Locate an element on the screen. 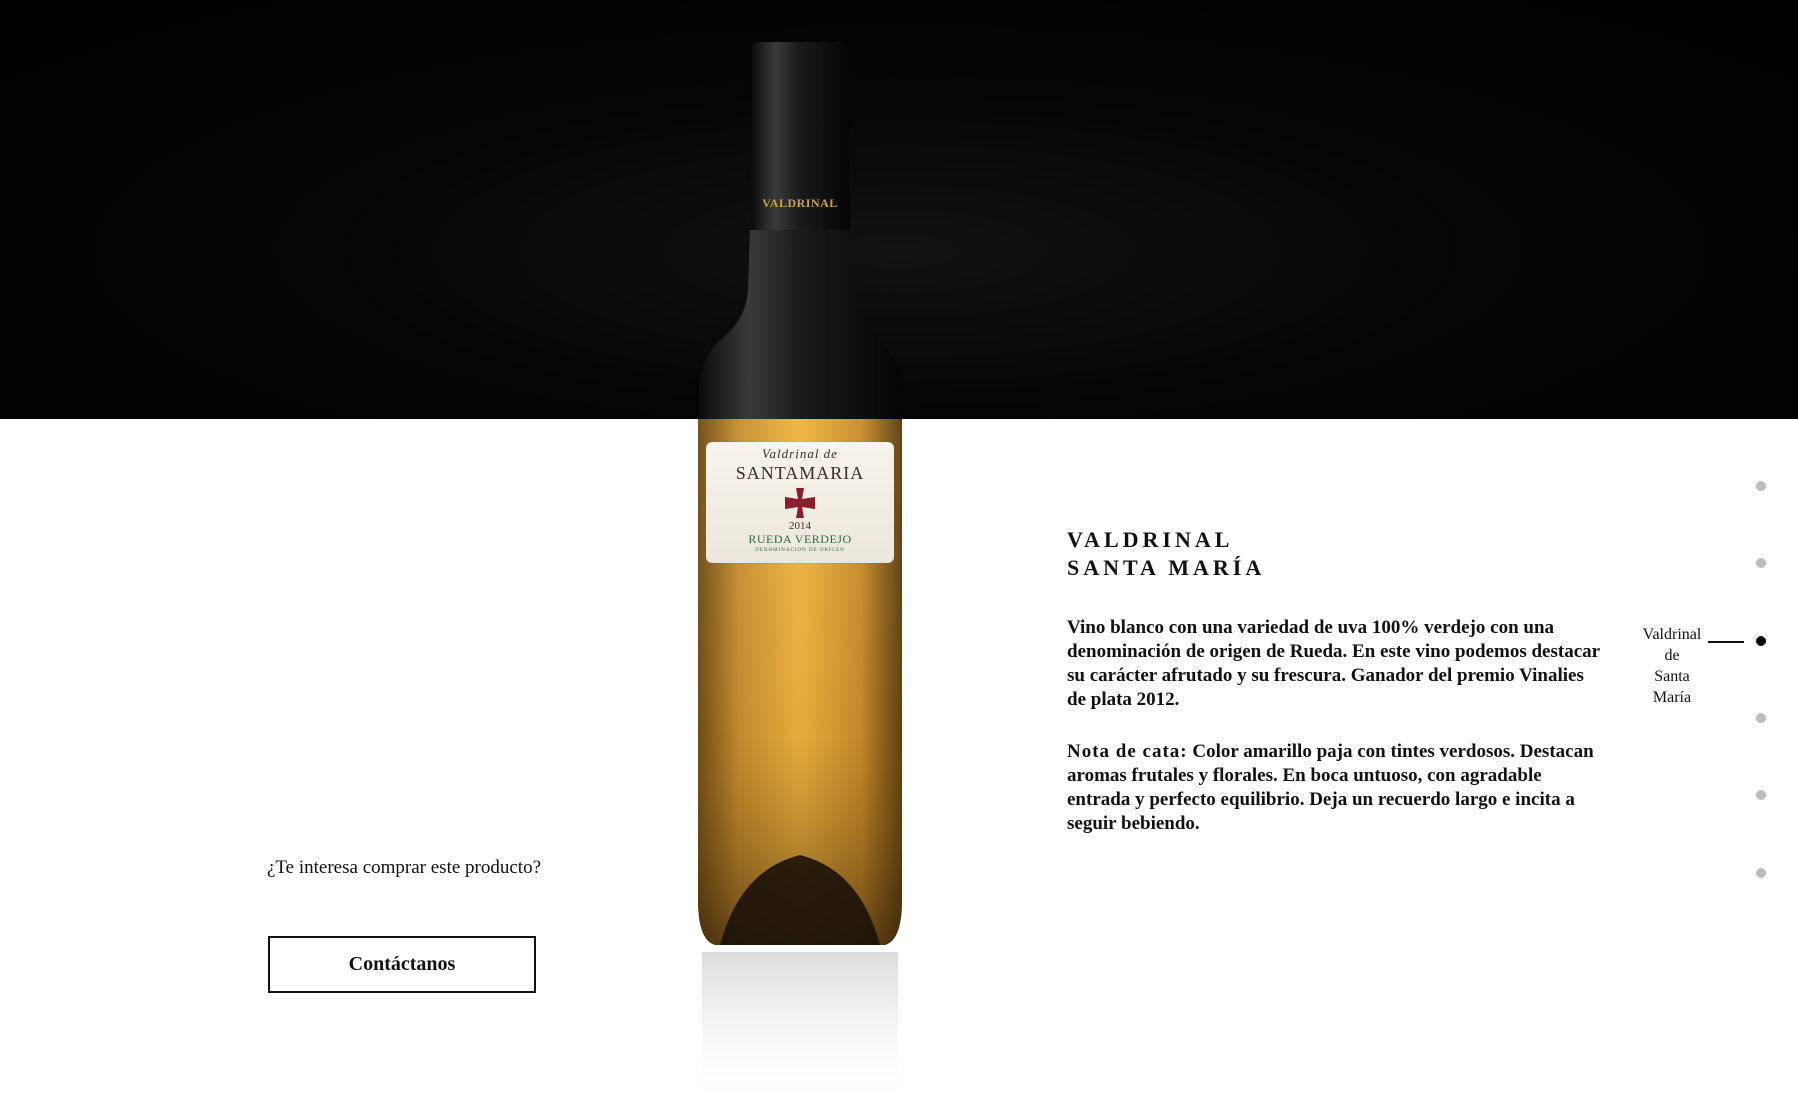 This screenshot has height=1108, width=1798. label-denomination: DENOMINACION DE ORIGEN is located at coordinates (800, 550).